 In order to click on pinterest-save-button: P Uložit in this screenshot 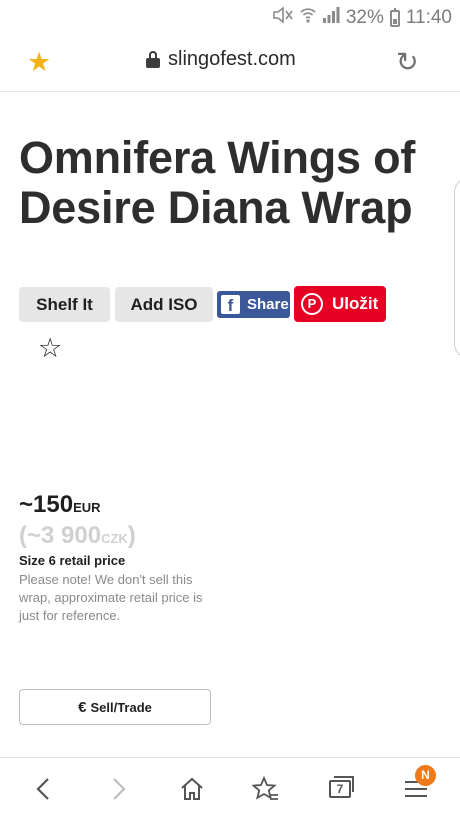, I will do `click(340, 304)`.